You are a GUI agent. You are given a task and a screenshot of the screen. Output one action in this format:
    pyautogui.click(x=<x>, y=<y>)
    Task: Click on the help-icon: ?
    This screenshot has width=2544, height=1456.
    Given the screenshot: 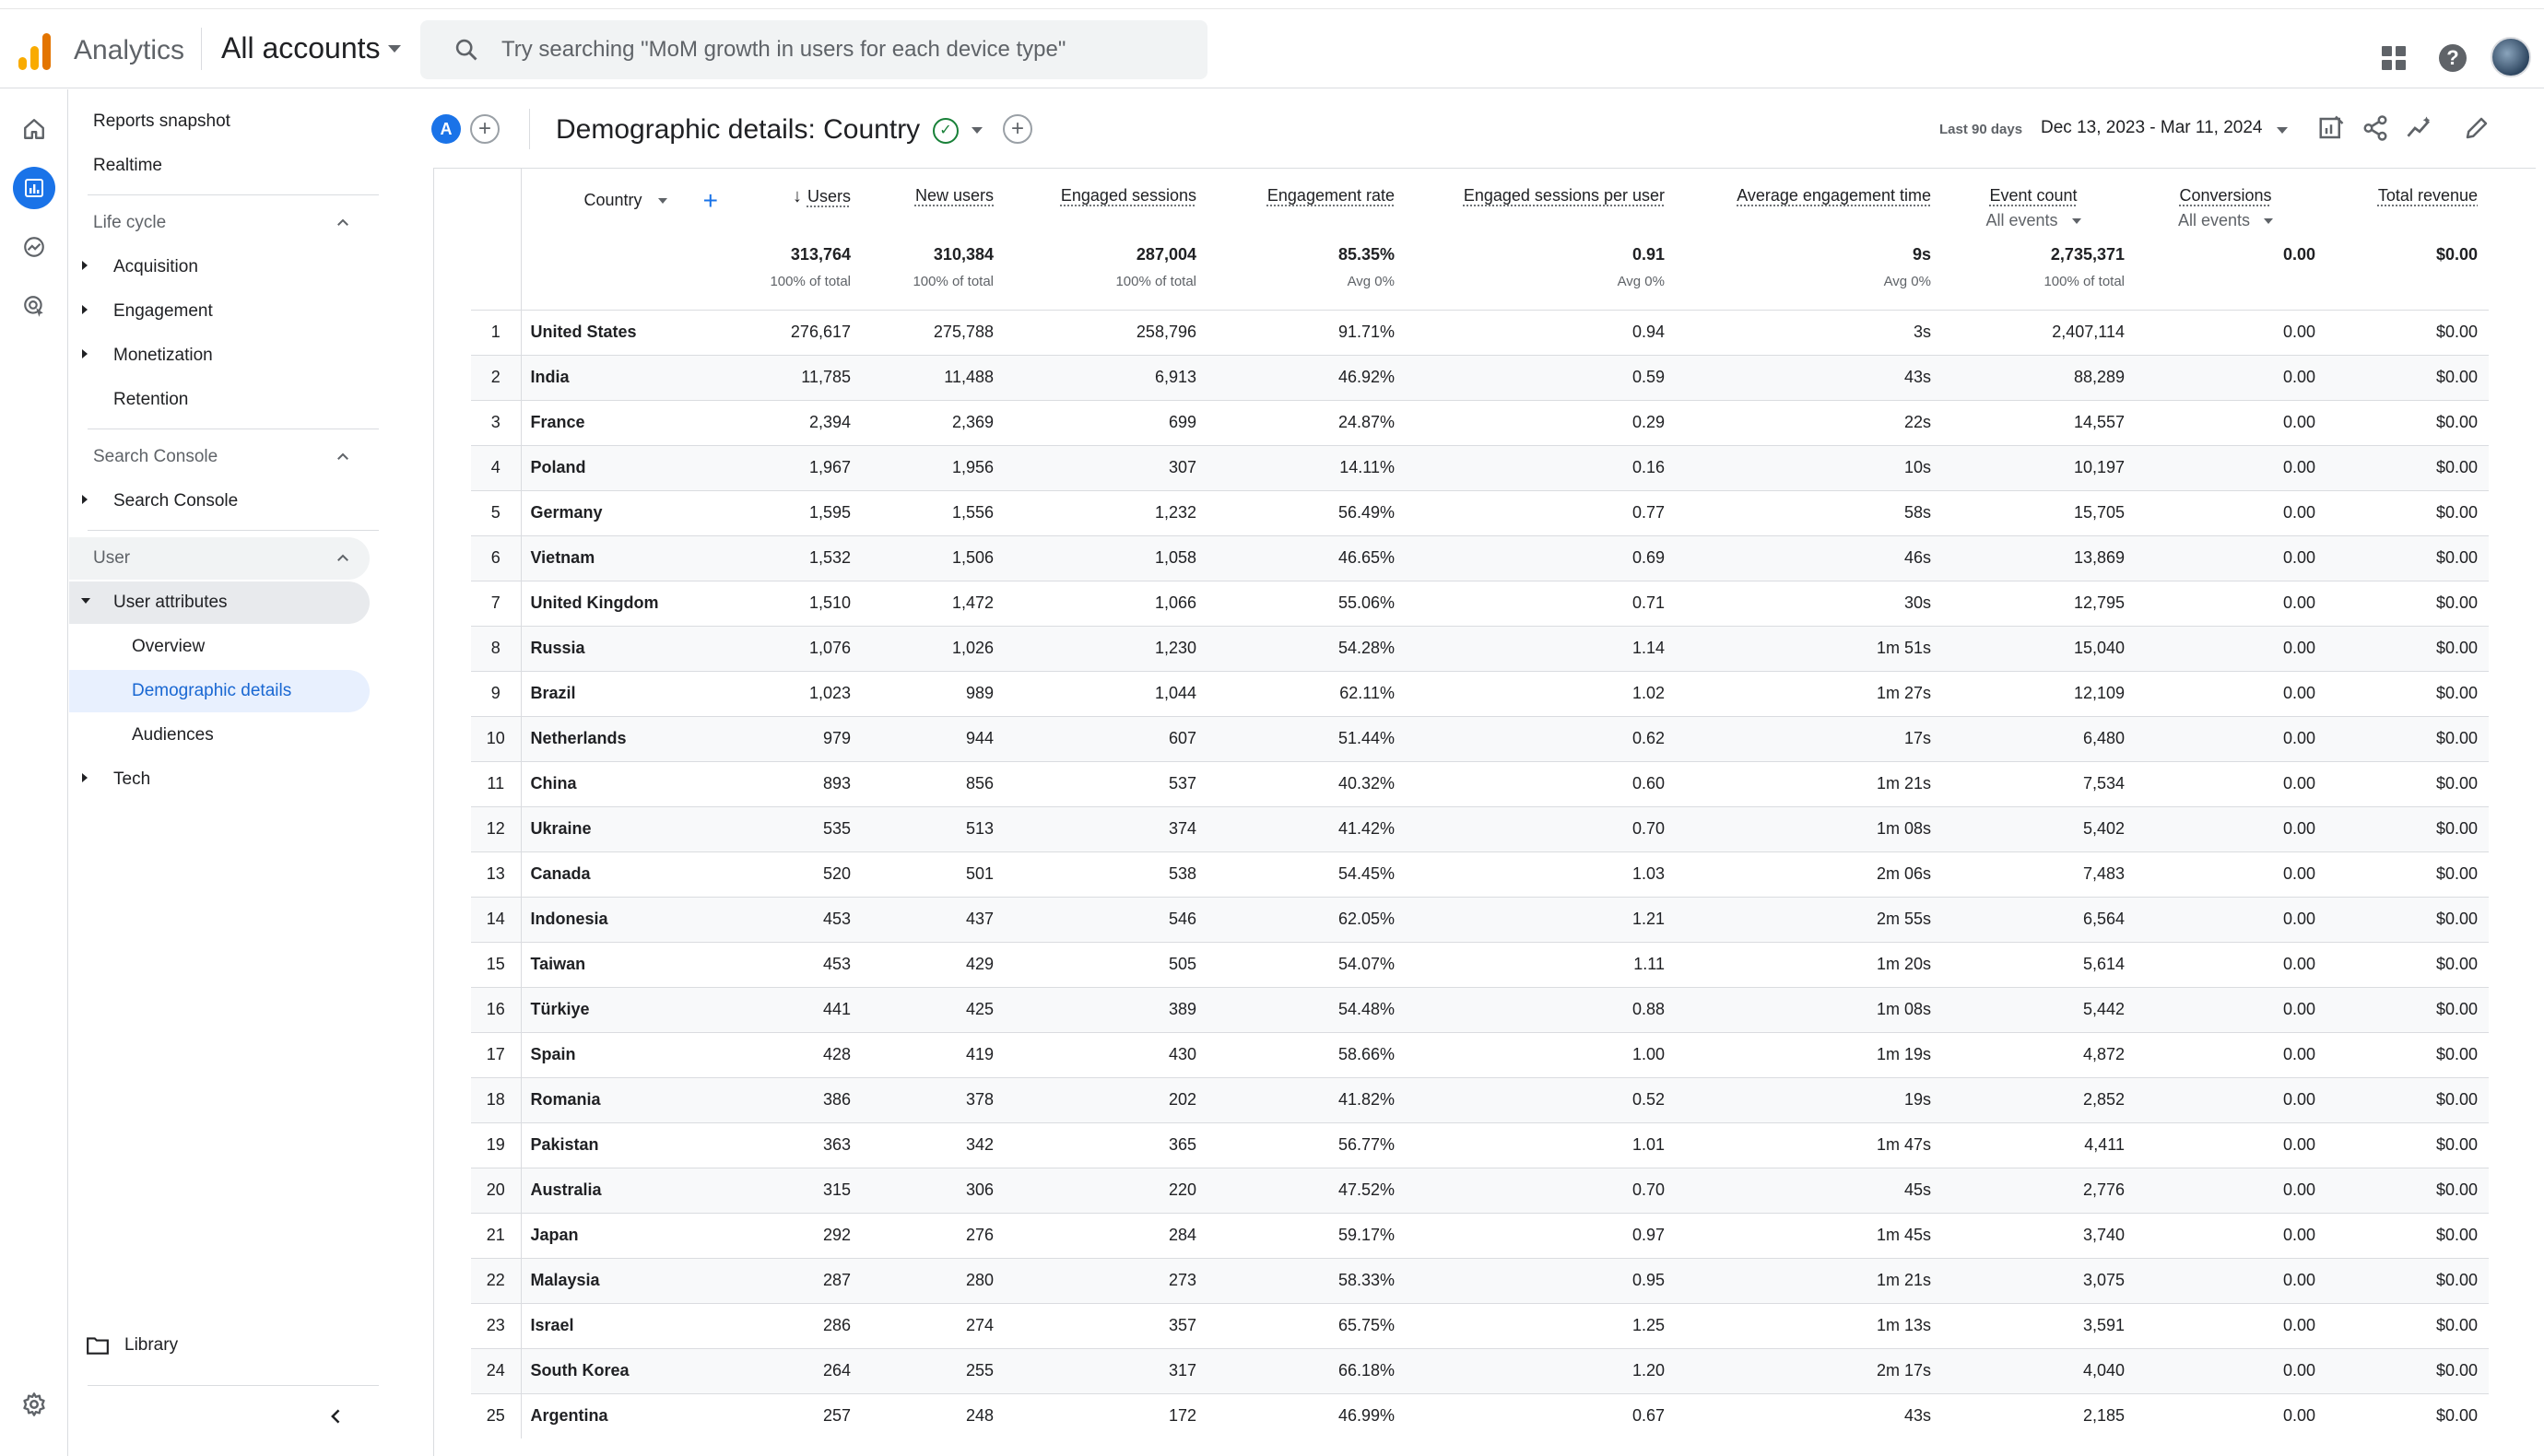 What is the action you would take?
    pyautogui.click(x=2453, y=58)
    